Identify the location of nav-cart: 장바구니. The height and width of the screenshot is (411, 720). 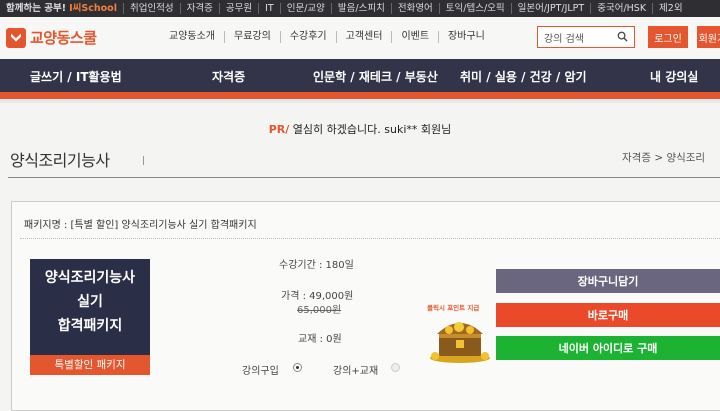
(466, 37).